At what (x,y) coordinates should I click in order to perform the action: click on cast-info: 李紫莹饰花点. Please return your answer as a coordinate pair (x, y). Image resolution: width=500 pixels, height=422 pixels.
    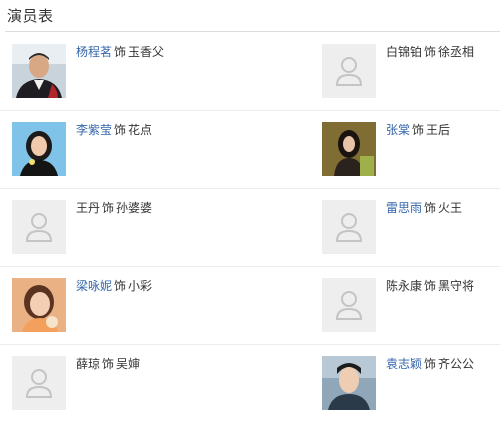
    Looking at the image, I should click on (114, 130).